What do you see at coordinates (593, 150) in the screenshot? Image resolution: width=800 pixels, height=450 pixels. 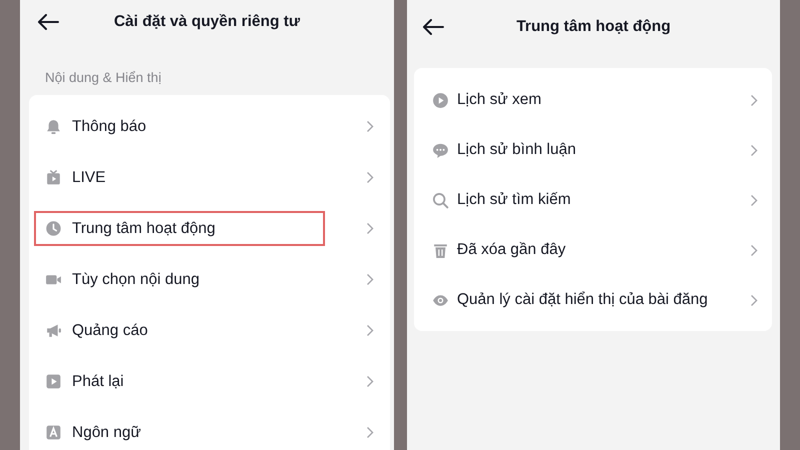 I see `activity-row: Lịch sử bình luận` at bounding box center [593, 150].